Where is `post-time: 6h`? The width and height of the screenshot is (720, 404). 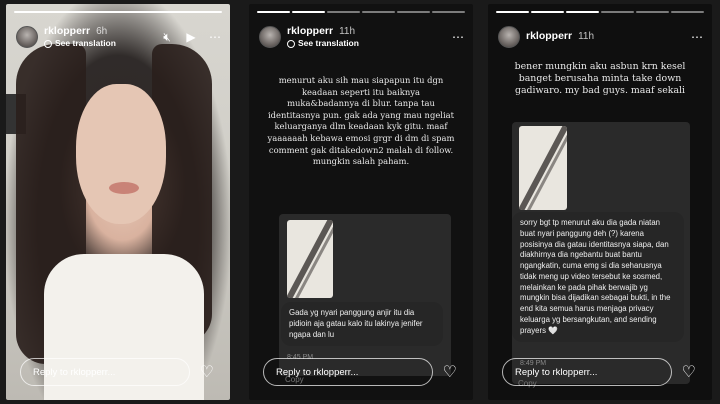 post-time: 6h is located at coordinates (102, 31).